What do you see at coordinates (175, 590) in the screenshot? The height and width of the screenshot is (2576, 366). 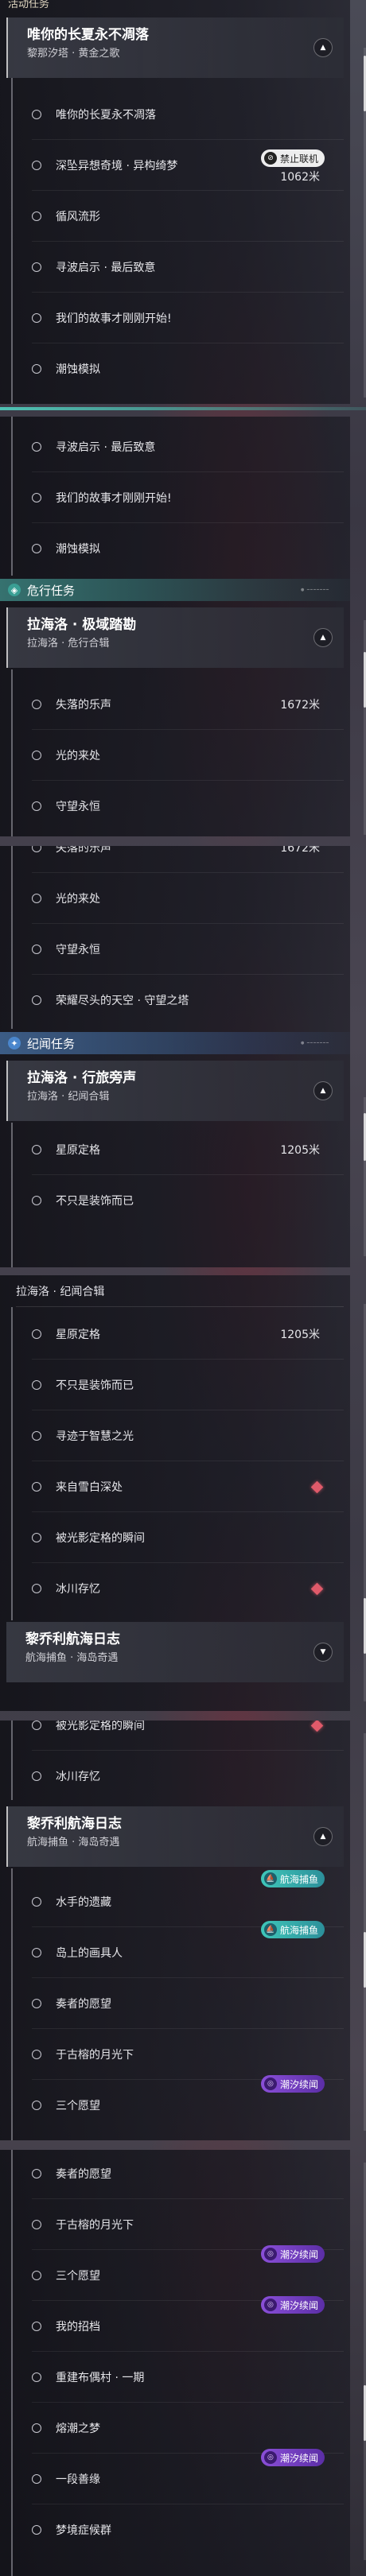 I see `category-header-danger: ◈ 危行任务 ● ━━━━━━━` at bounding box center [175, 590].